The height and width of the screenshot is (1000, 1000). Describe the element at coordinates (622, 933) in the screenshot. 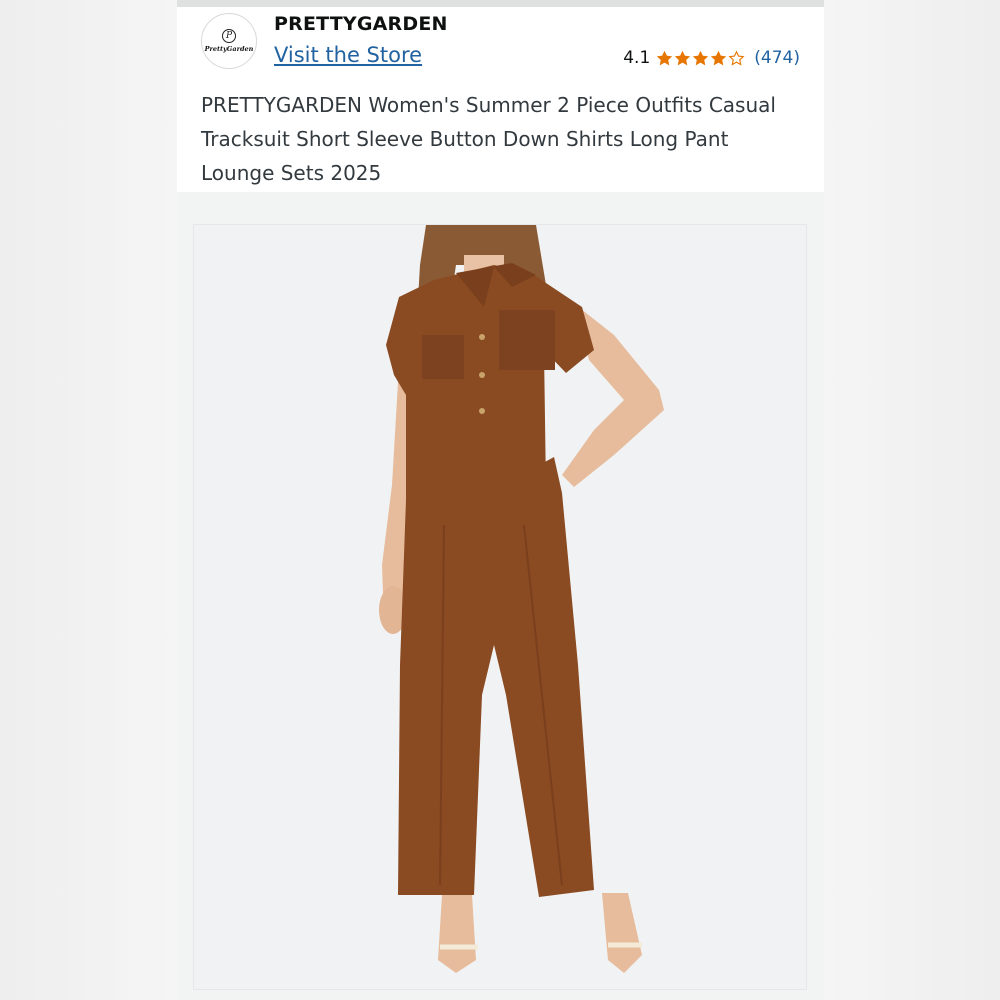

I see `foot-right` at that location.